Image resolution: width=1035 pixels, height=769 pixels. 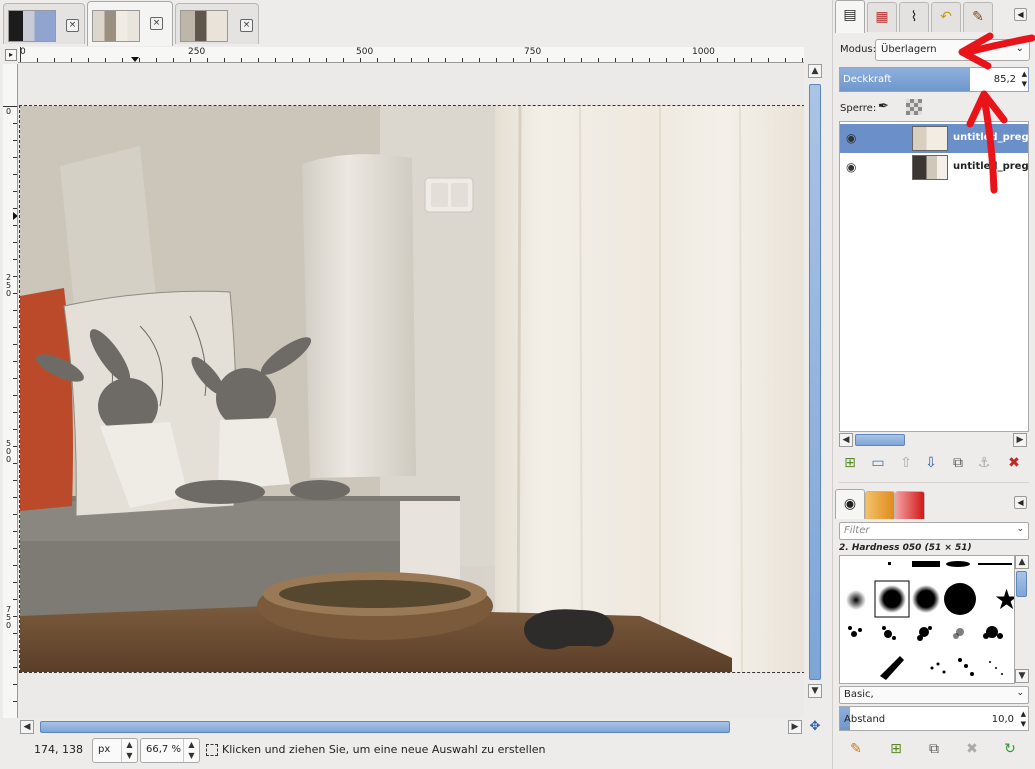 I want to click on brushes-icon: ◉, so click(x=850, y=504).